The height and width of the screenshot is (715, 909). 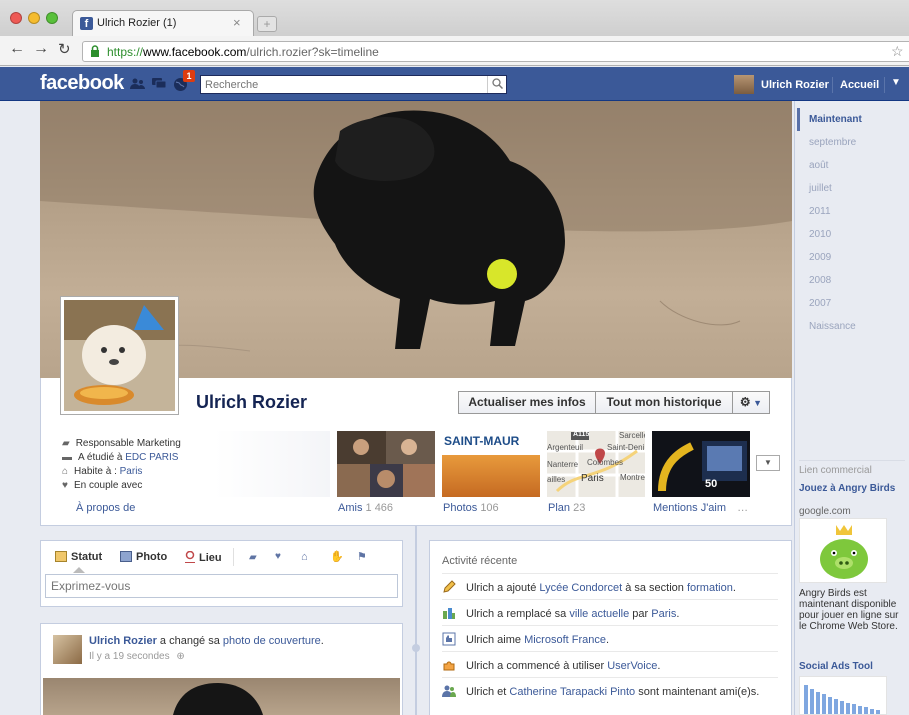 I want to click on timeline-item-2009: 2009, so click(x=853, y=257).